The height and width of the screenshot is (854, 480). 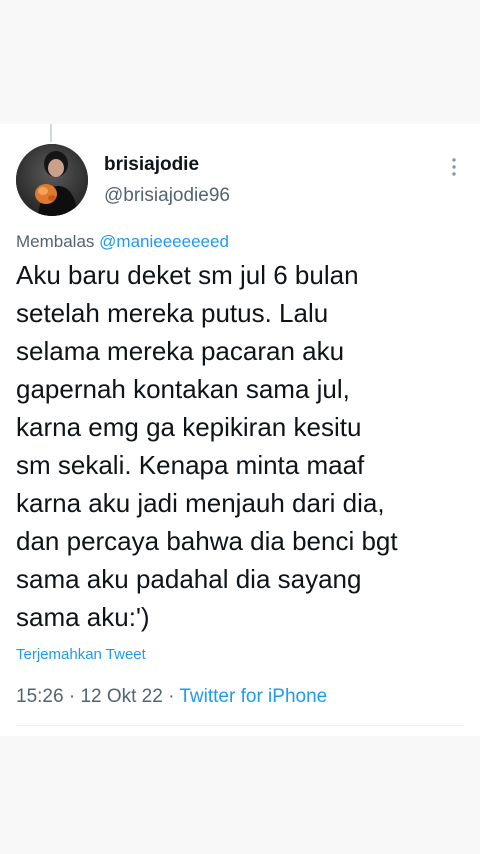 I want to click on reply-context: Membalas @manieeeeeeed, so click(x=122, y=242).